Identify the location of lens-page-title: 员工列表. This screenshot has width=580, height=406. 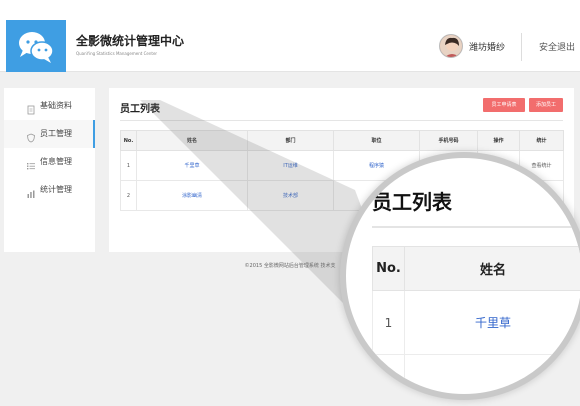
(412, 202).